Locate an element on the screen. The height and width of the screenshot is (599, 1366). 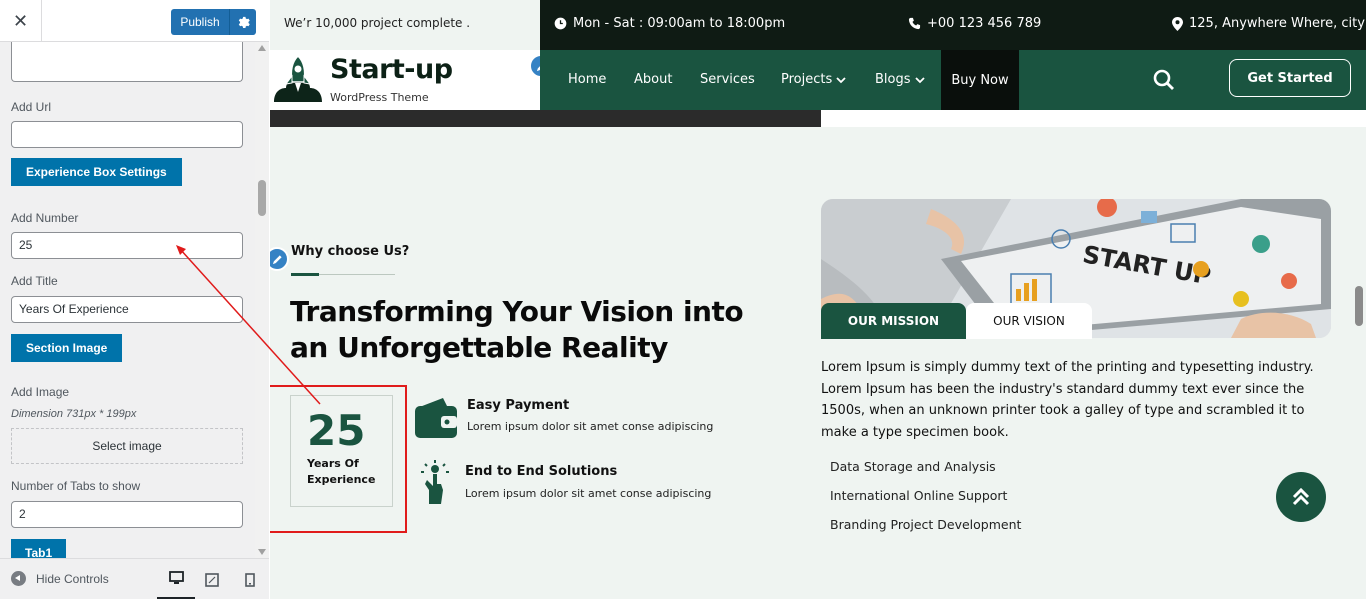
add-url-input is located at coordinates (127, 134).